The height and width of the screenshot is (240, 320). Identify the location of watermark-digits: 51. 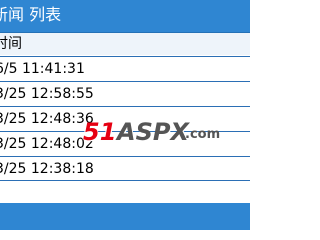
(100, 132).